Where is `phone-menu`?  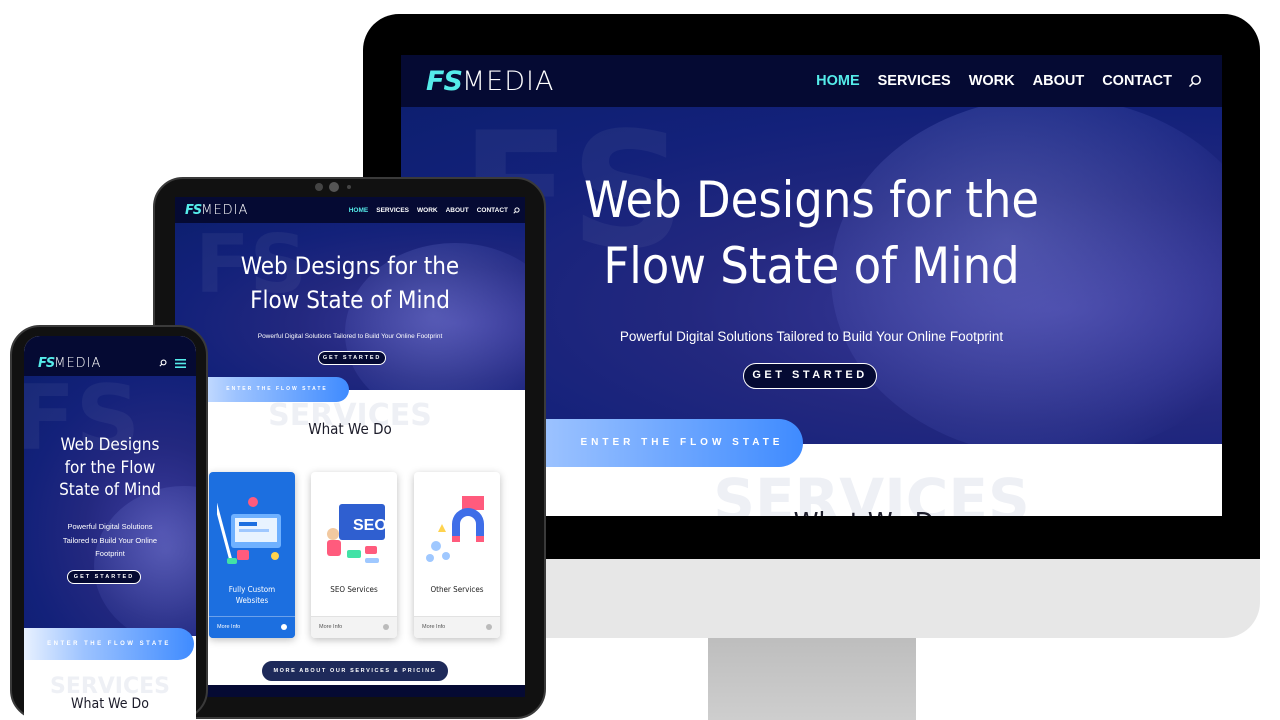 phone-menu is located at coordinates (172, 363).